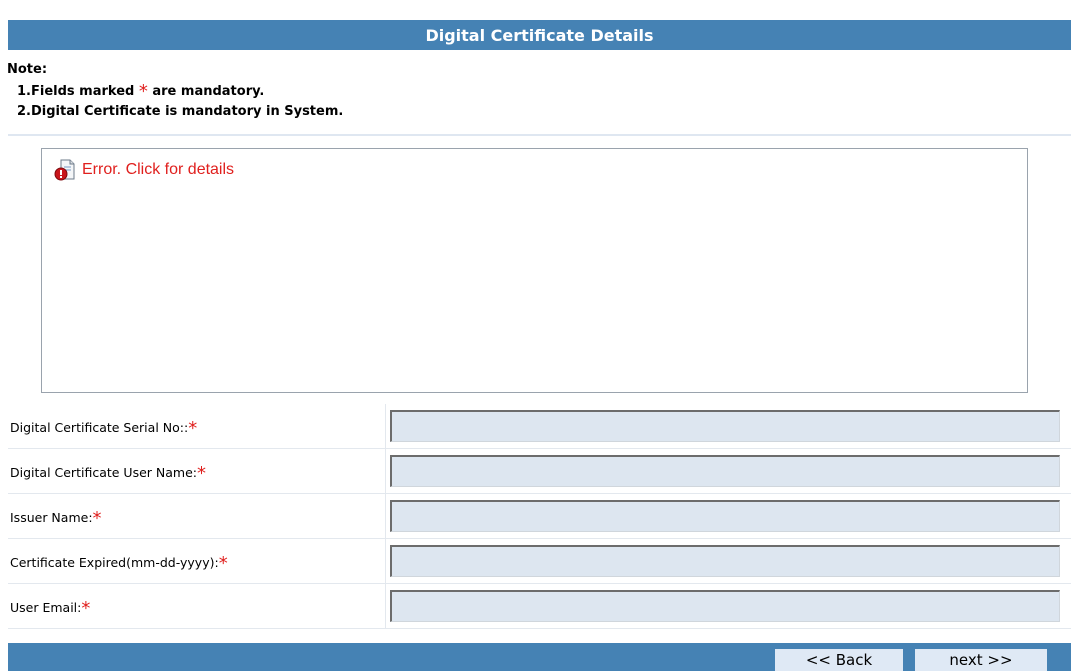 This screenshot has height=671, width=1071. I want to click on expiry-date-label: Certificate Expired(mm-dd-yyyy):*, so click(119, 562).